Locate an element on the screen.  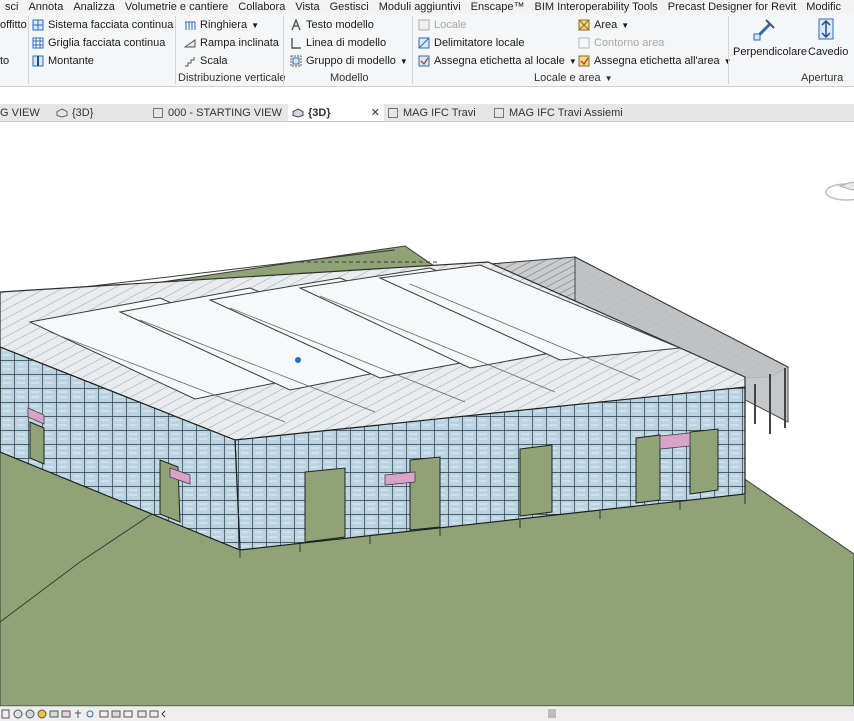
view-controls-icons is located at coordinates (100, 714).